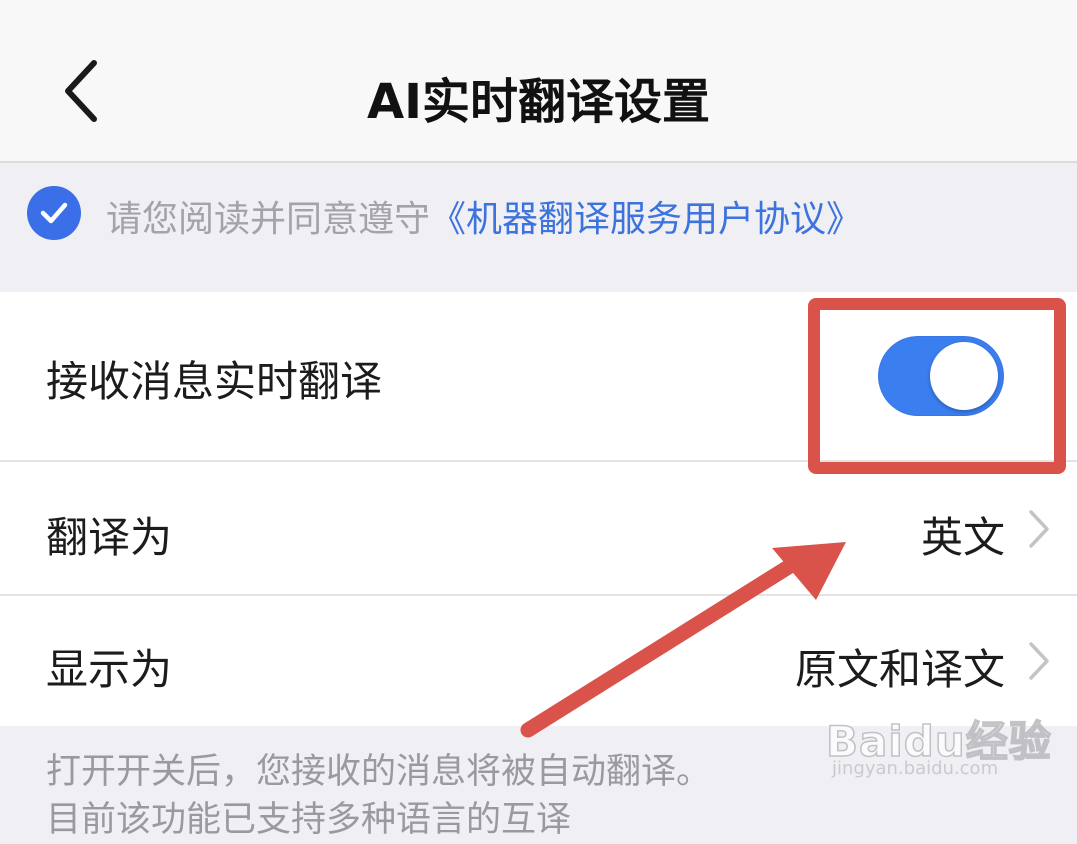 The height and width of the screenshot is (844, 1077). Describe the element at coordinates (915, 768) in the screenshot. I see `watermark-url: jingyan.baidu.com` at that location.